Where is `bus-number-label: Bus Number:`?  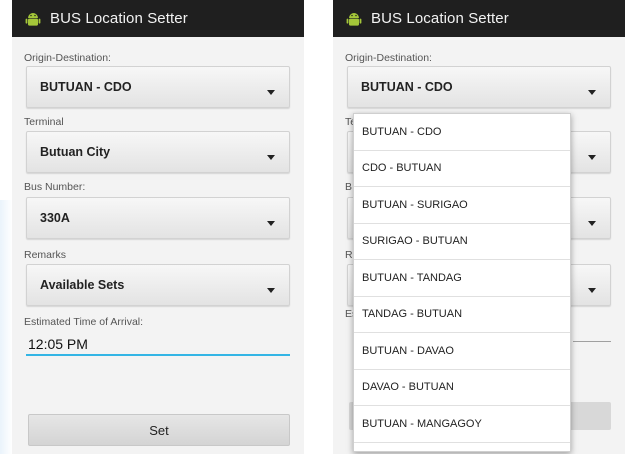
bus-number-label: Bus Number: is located at coordinates (55, 187).